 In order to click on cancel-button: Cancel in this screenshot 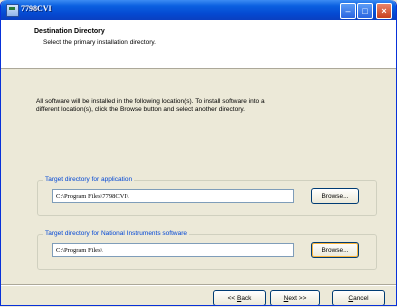, I will do `click(358, 297)`.